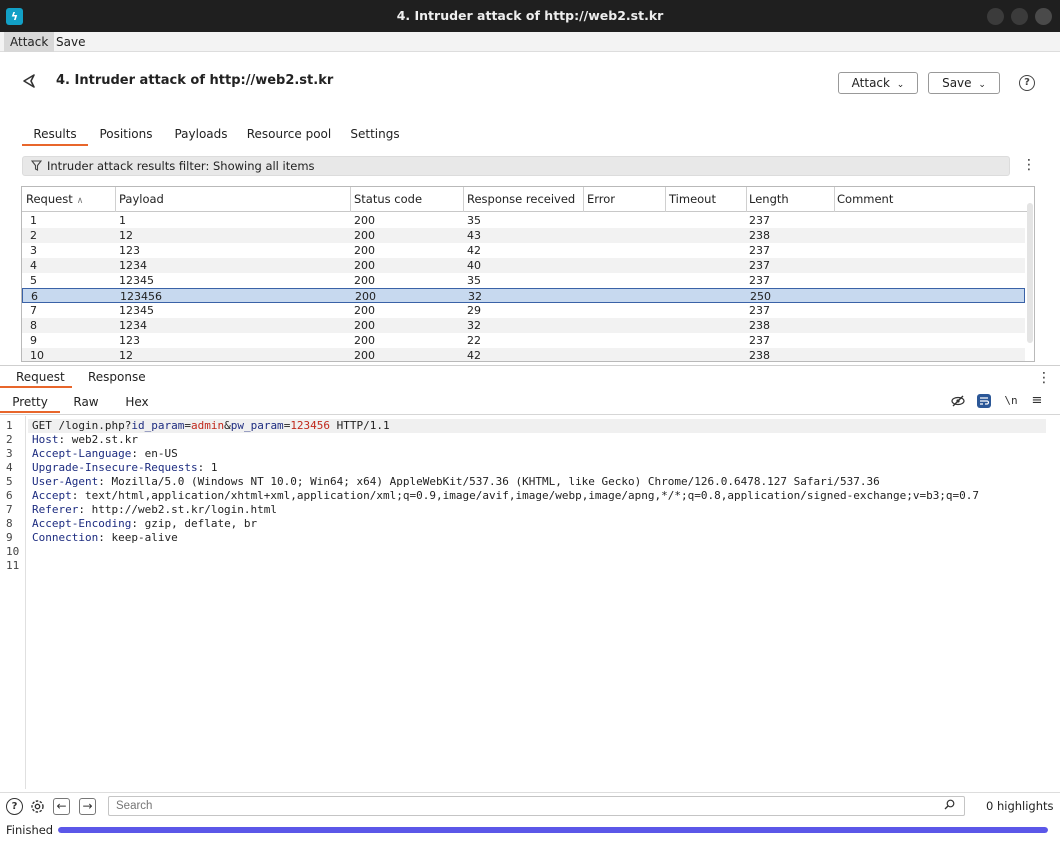 The height and width of the screenshot is (844, 1060). I want to click on arrow-right-icon: →, so click(87, 806).